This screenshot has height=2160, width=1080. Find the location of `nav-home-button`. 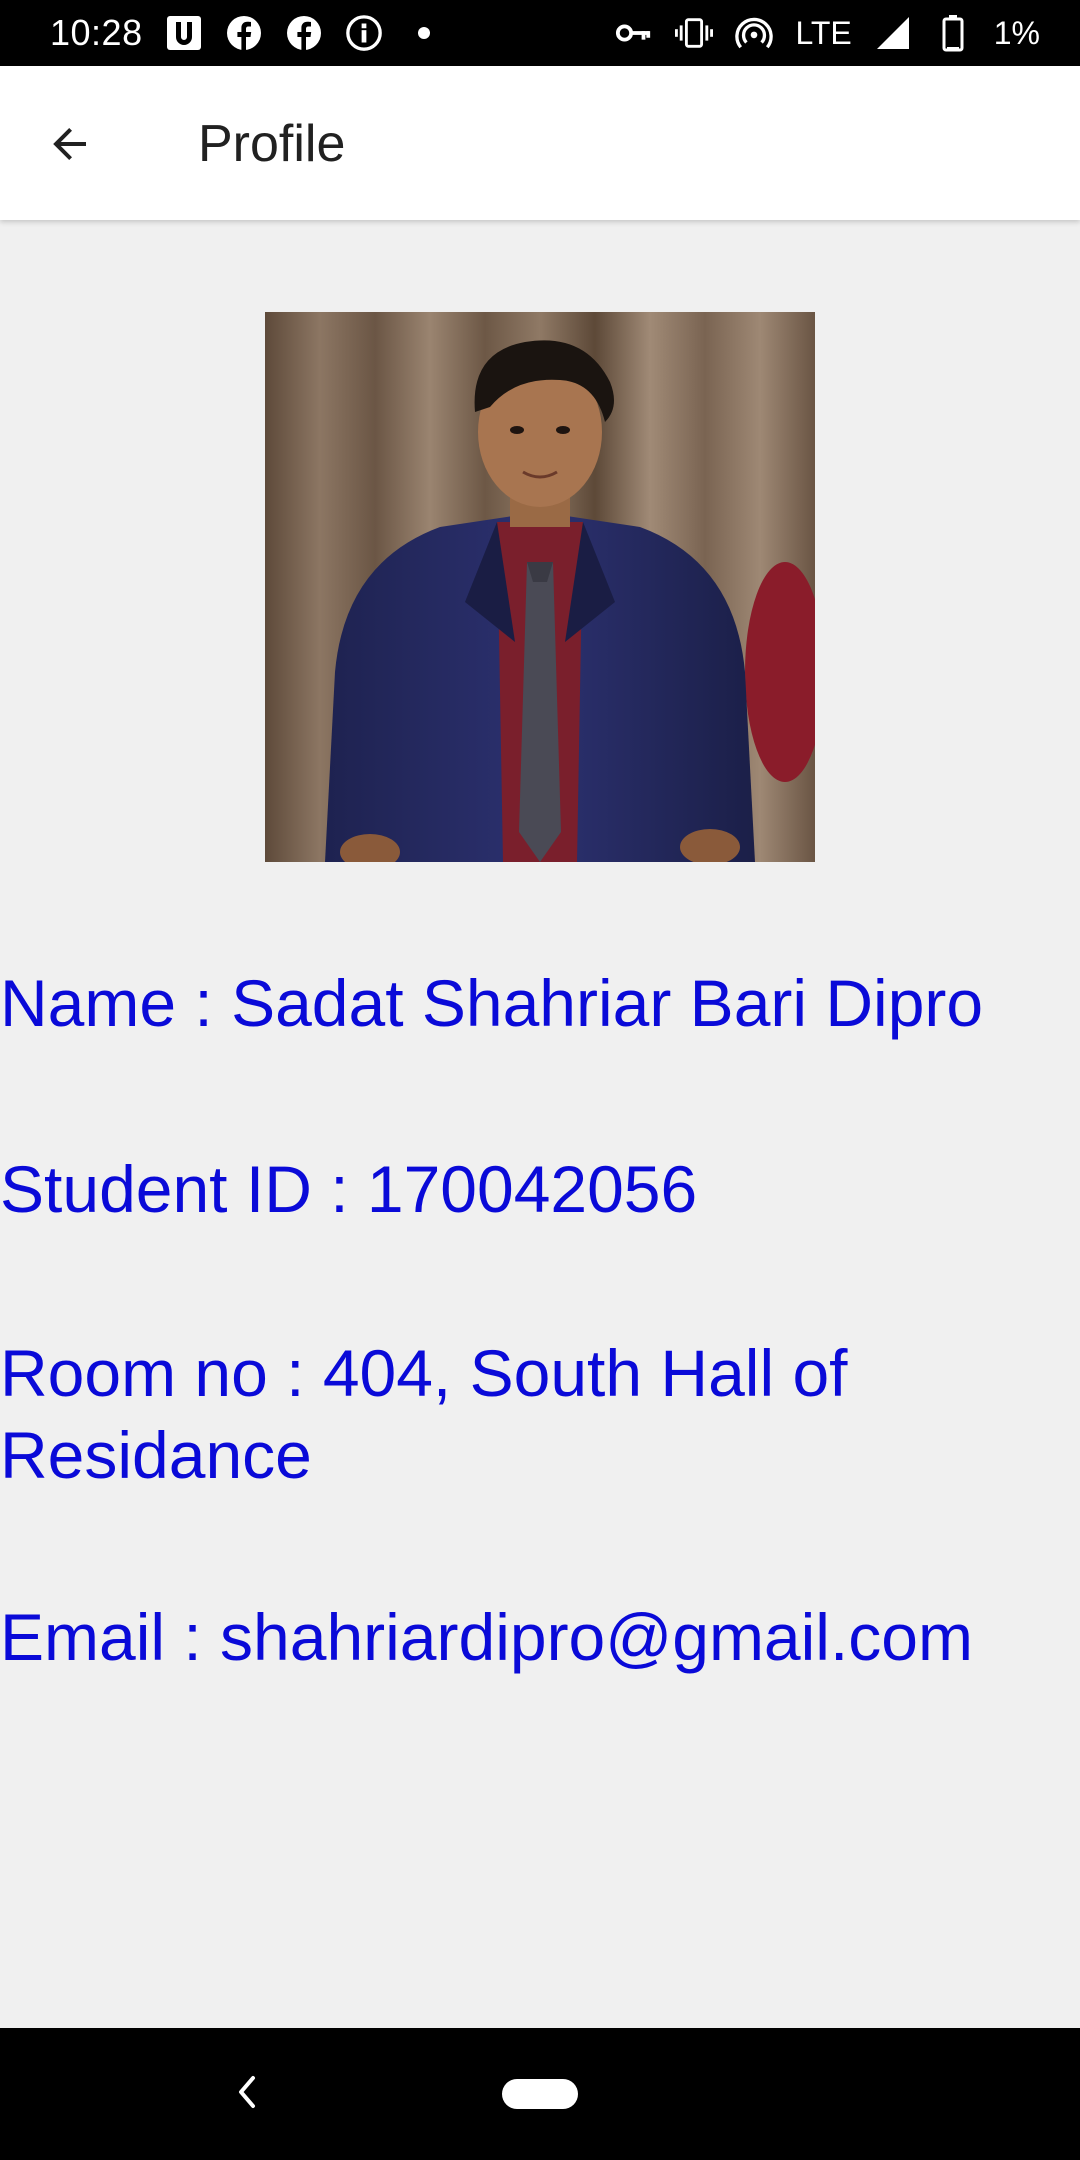

nav-home-button is located at coordinates (540, 2094).